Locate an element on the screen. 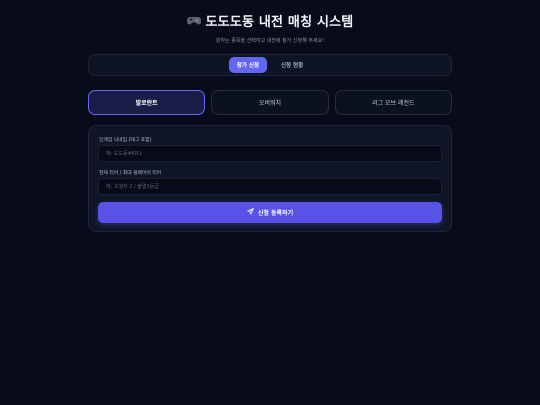 Image resolution: width=540 pixels, height=405 pixels. send-icon is located at coordinates (250, 212).